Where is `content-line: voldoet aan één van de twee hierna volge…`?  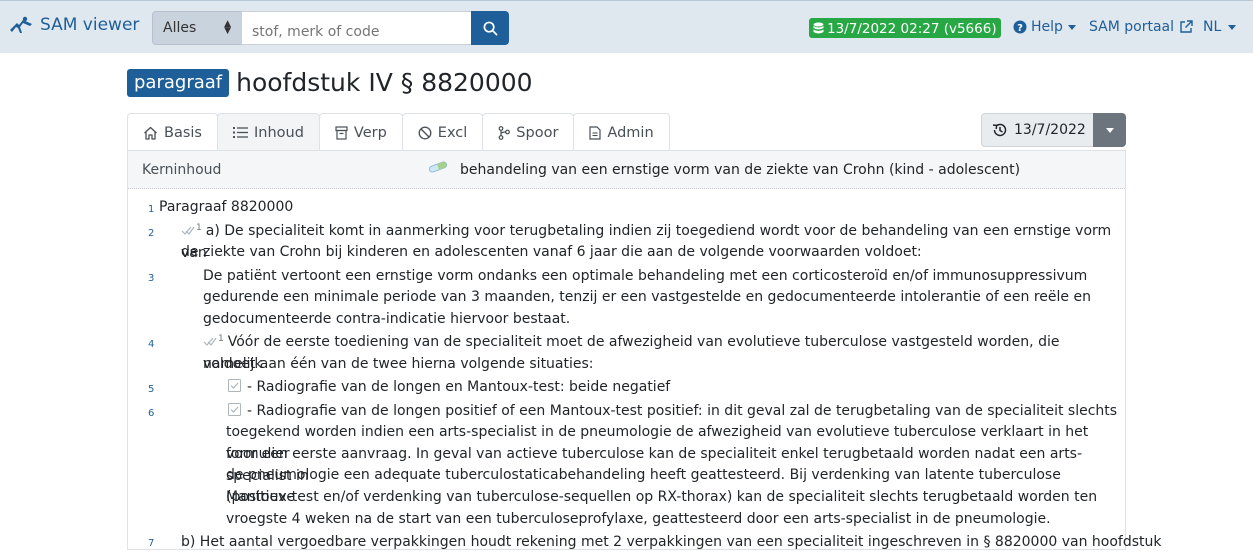
content-line: voldoet aan één van de twee hierna volge… is located at coordinates (398, 364).